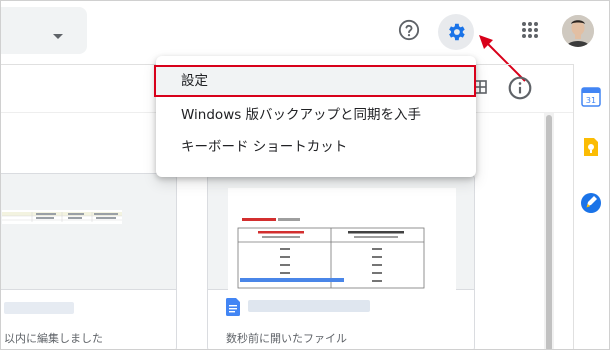 This screenshot has height=350, width=610. I want to click on help-button, so click(409, 30).